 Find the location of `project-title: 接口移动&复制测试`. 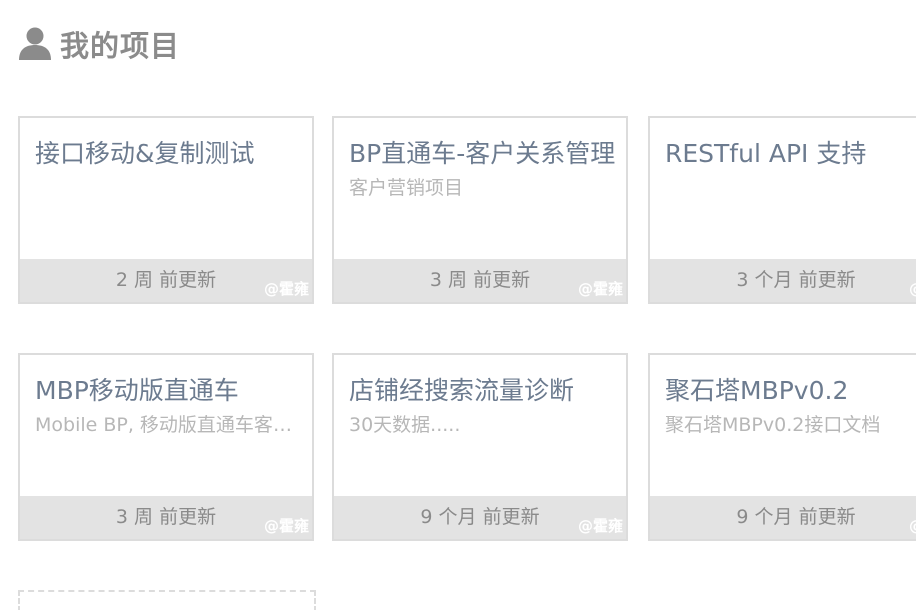

project-title: 接口移动&复制测试 is located at coordinates (168, 154).